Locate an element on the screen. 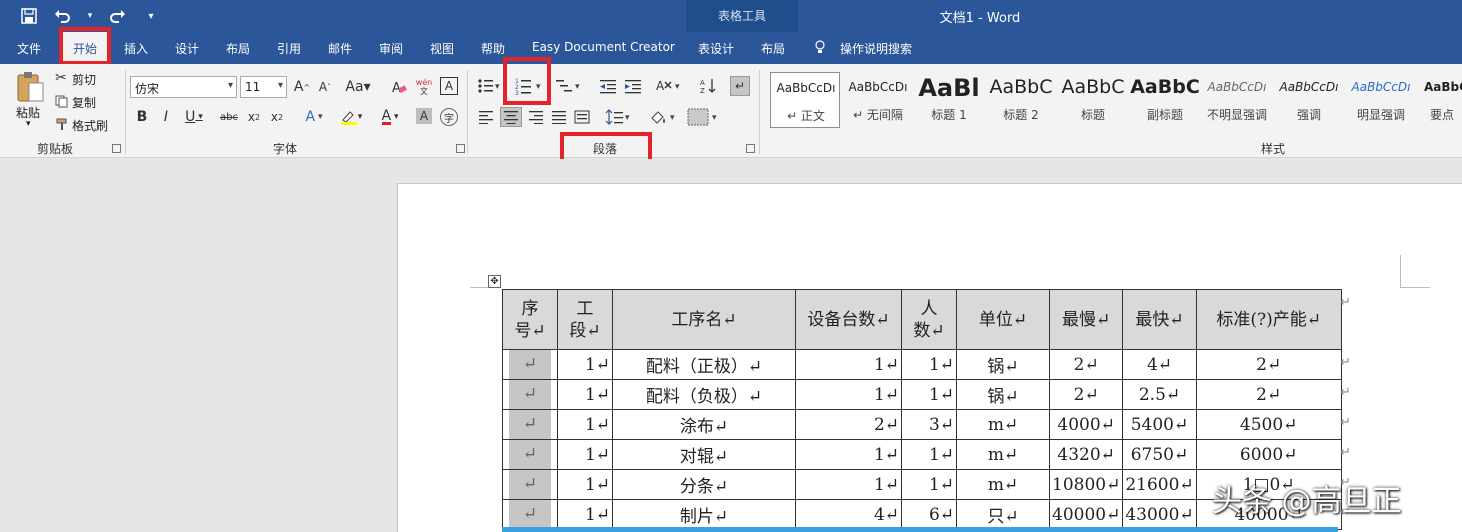 This screenshot has height=532, width=1462. distributed-icon is located at coordinates (582, 117).